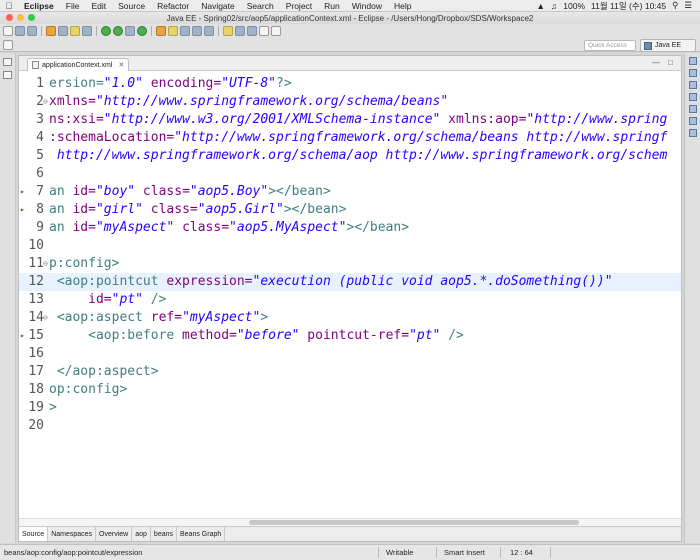  Describe the element at coordinates (173, 31) in the screenshot. I see `new-package-icon` at that location.